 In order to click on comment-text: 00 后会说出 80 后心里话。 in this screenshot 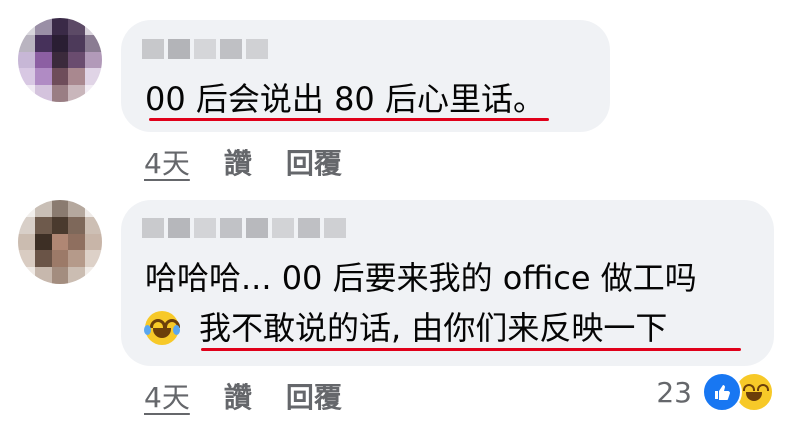, I will do `click(345, 99)`.